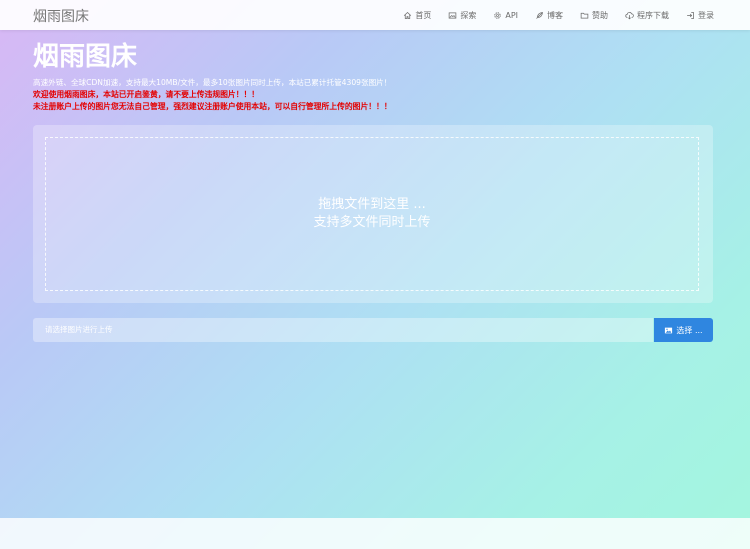 This screenshot has height=549, width=750. I want to click on drop-zone-multi-hint: 支持多文件同时上传, so click(372, 222).